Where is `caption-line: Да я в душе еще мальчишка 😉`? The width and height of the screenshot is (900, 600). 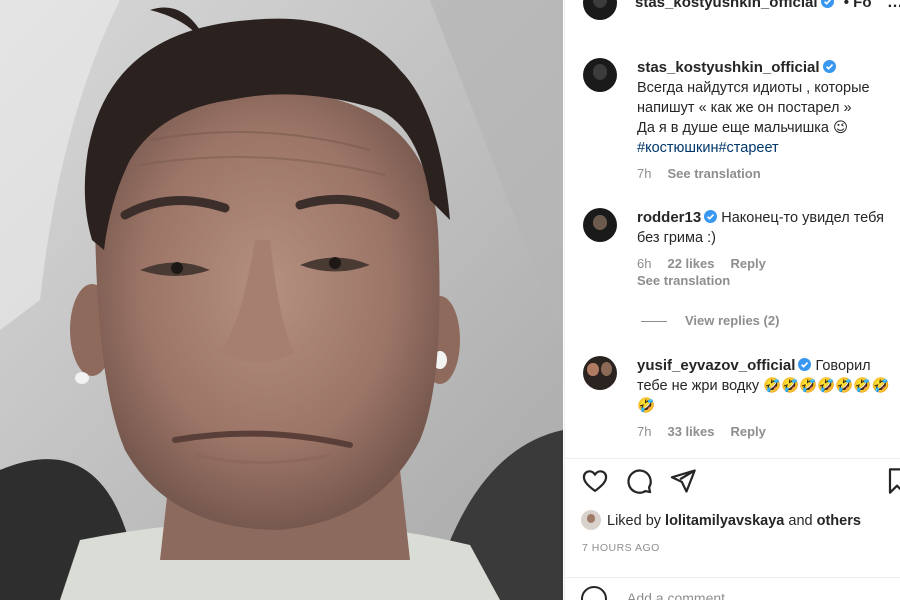 caption-line: Да я в душе еще мальчишка 😉 is located at coordinates (743, 128).